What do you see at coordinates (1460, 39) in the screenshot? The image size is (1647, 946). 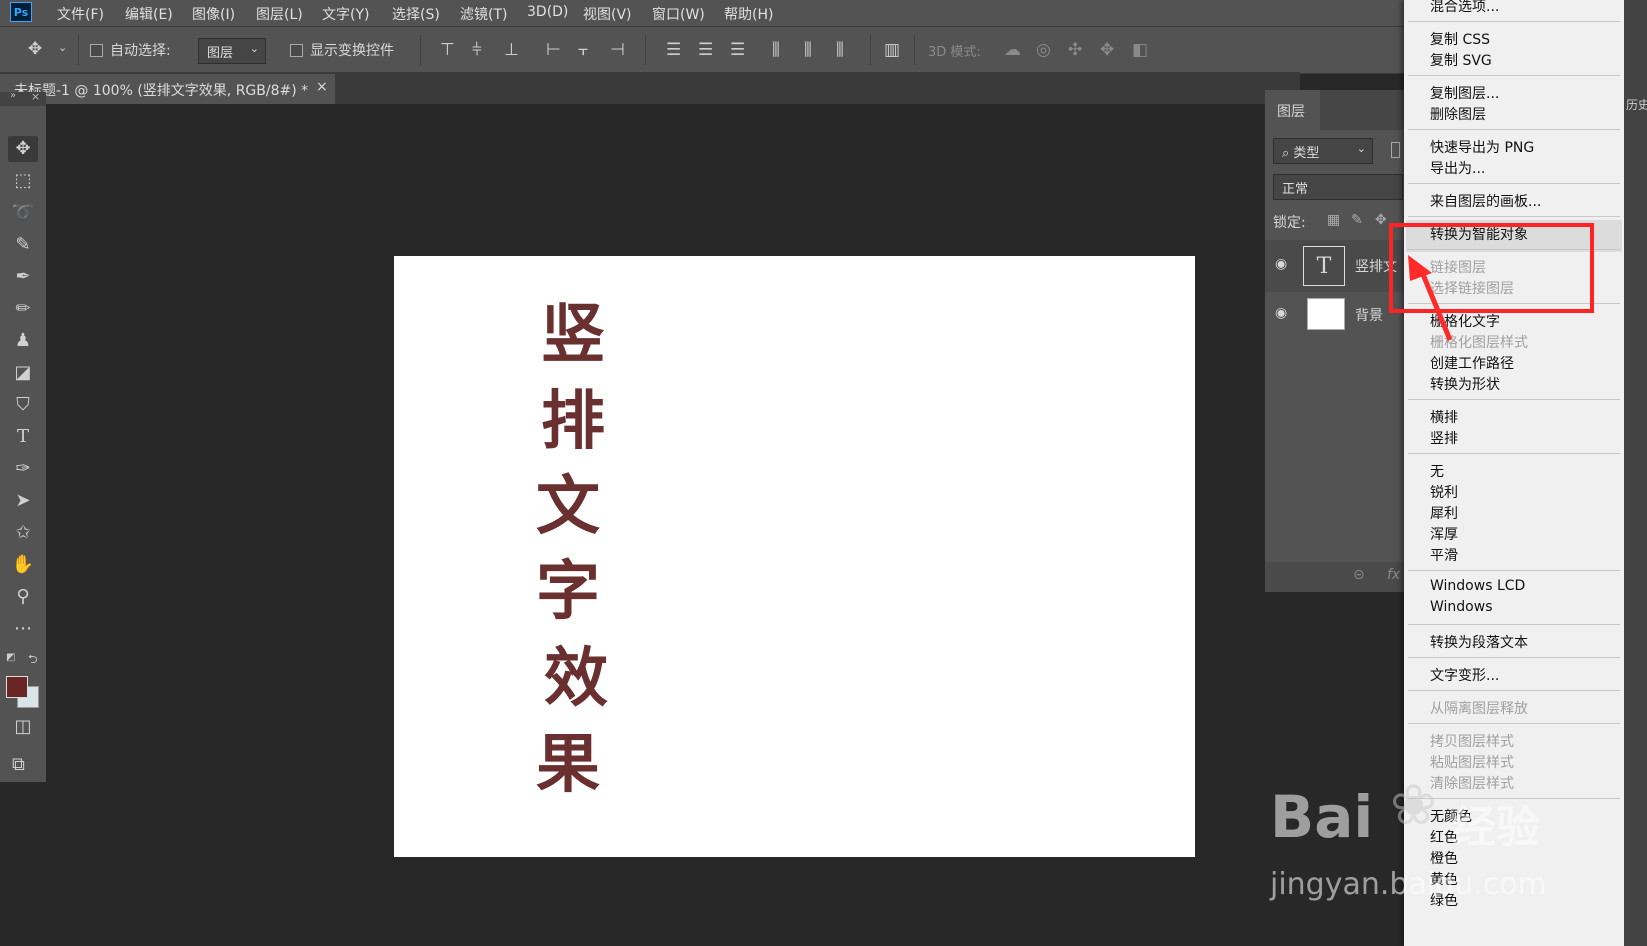 I see `context-menu-item: 复制 CSS` at bounding box center [1460, 39].